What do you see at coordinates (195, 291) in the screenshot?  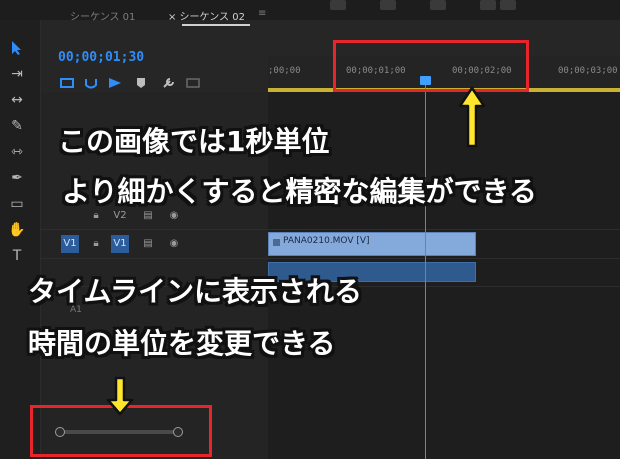 I see `annotation-caption: タイムラインに表示される` at bounding box center [195, 291].